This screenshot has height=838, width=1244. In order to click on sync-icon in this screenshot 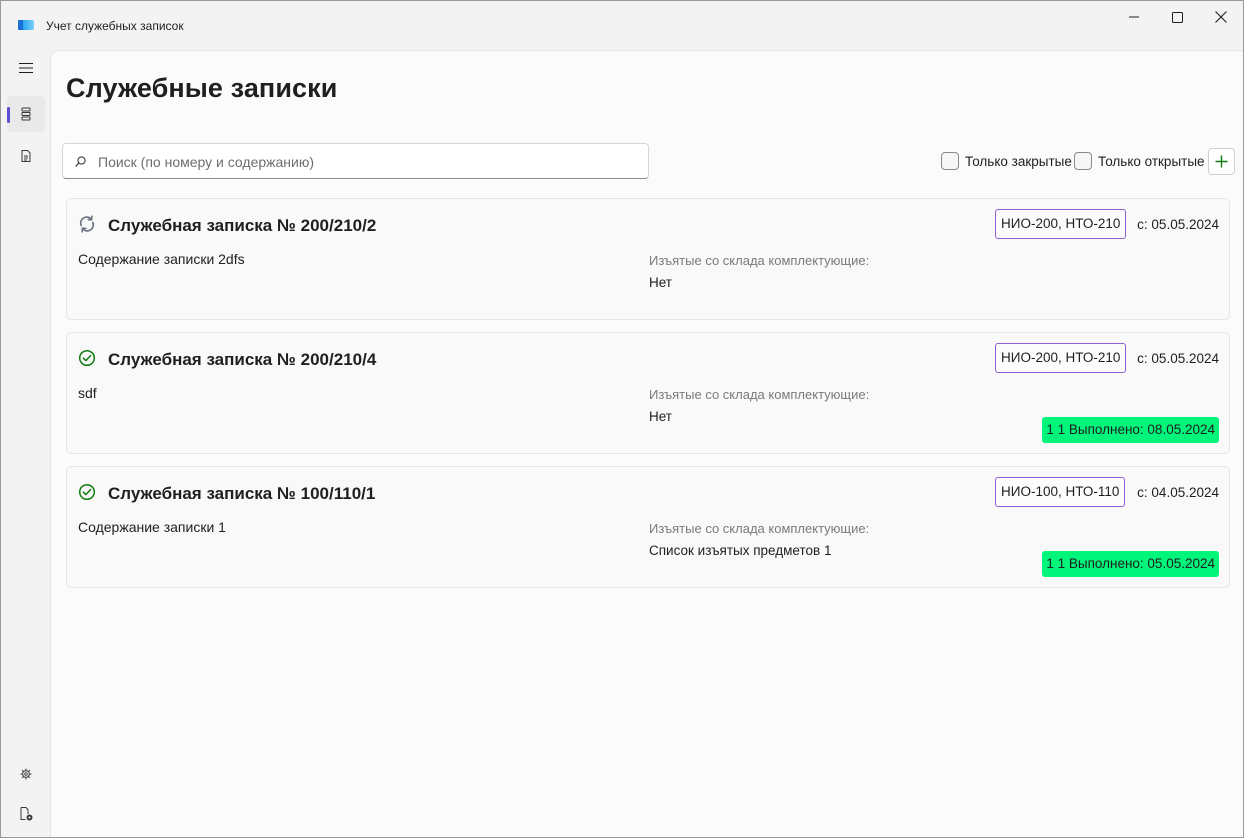, I will do `click(87, 224)`.